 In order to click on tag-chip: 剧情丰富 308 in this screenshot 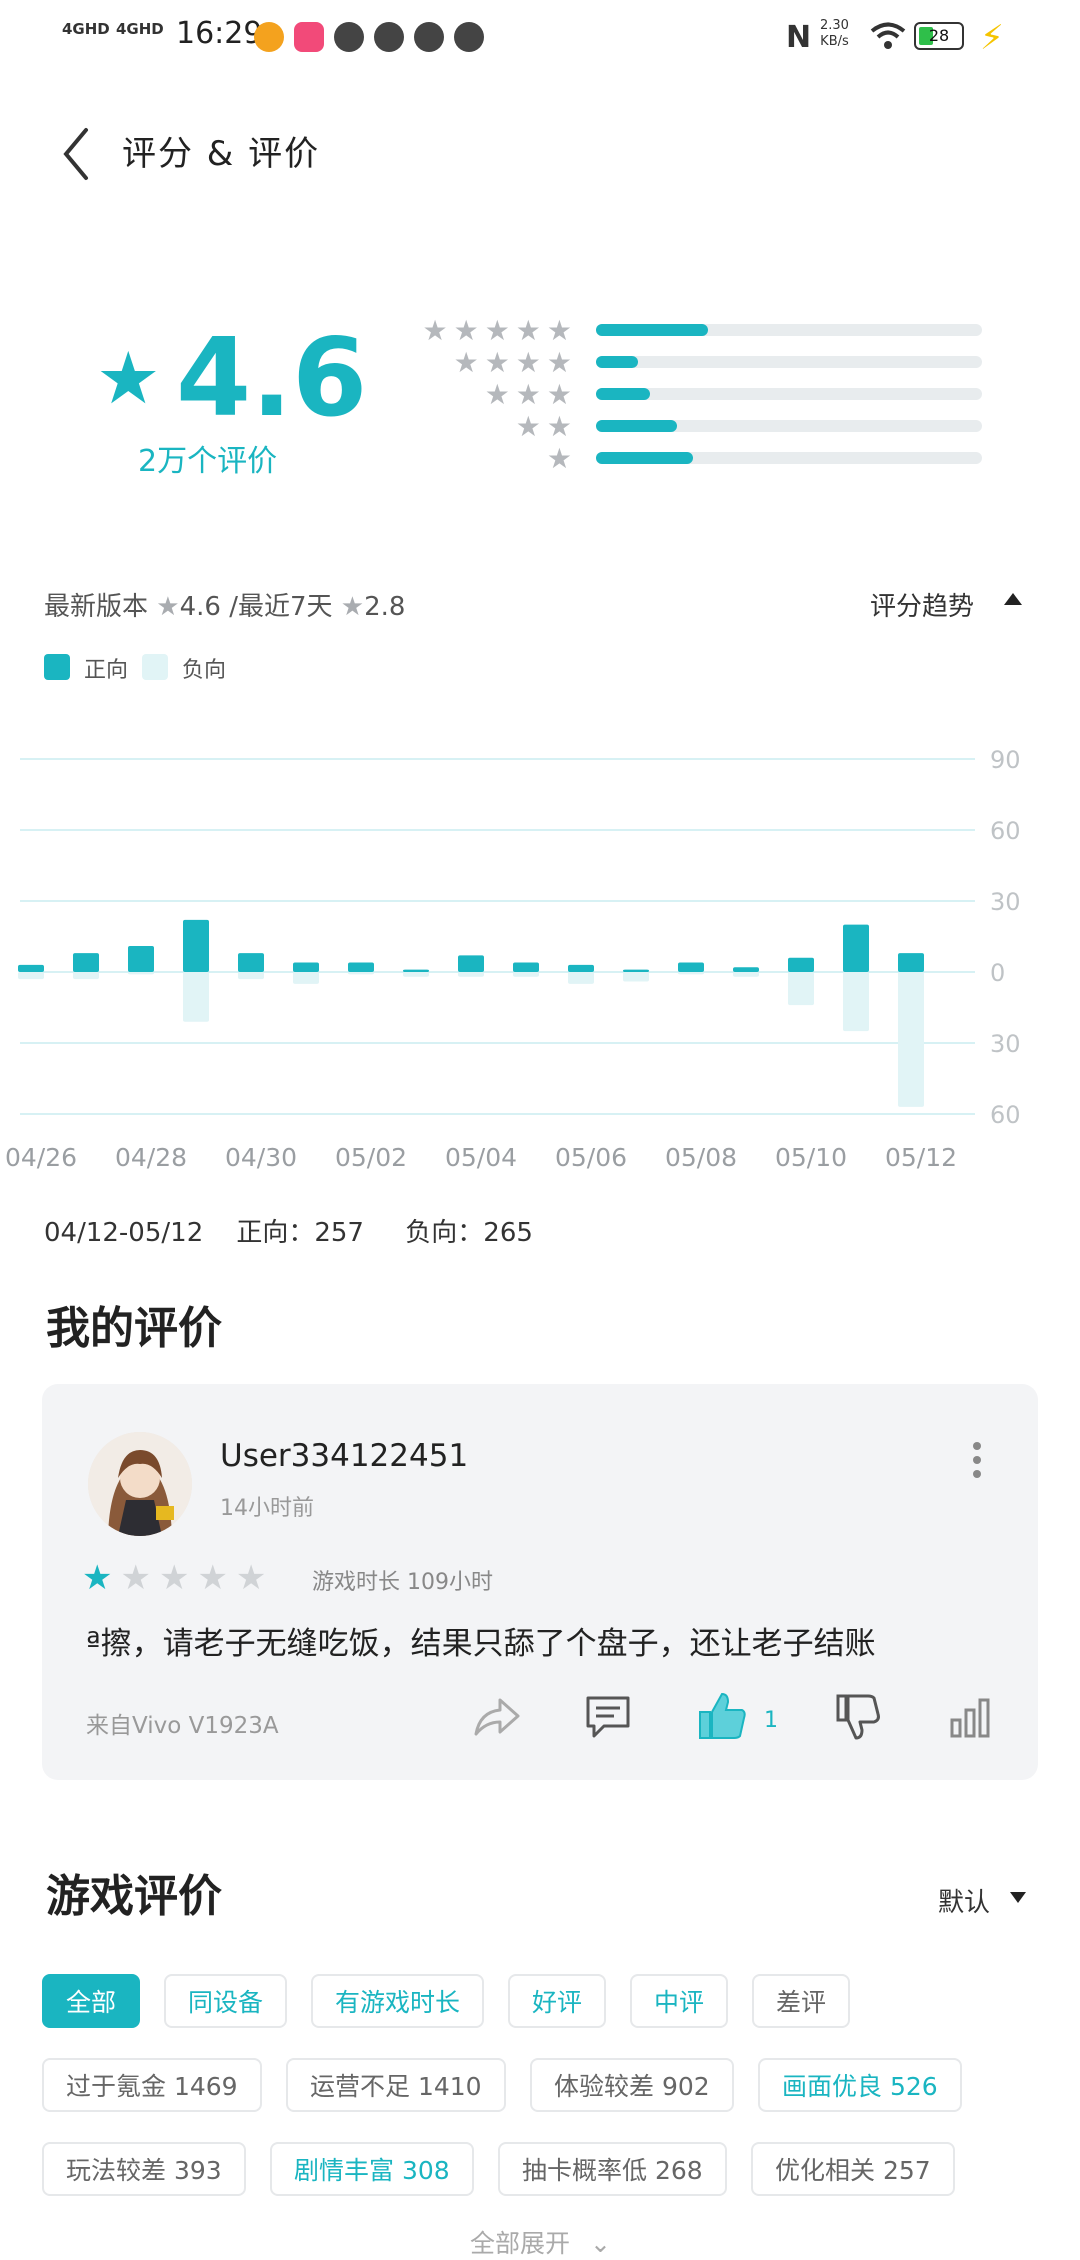, I will do `click(372, 2169)`.